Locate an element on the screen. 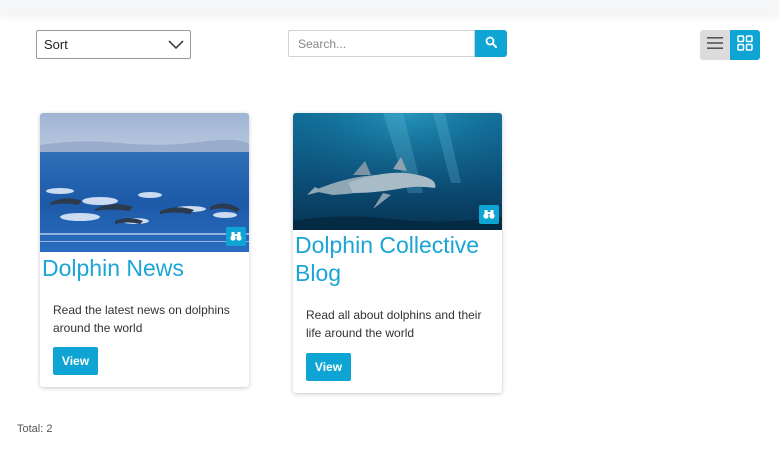  search-input is located at coordinates (381, 43).